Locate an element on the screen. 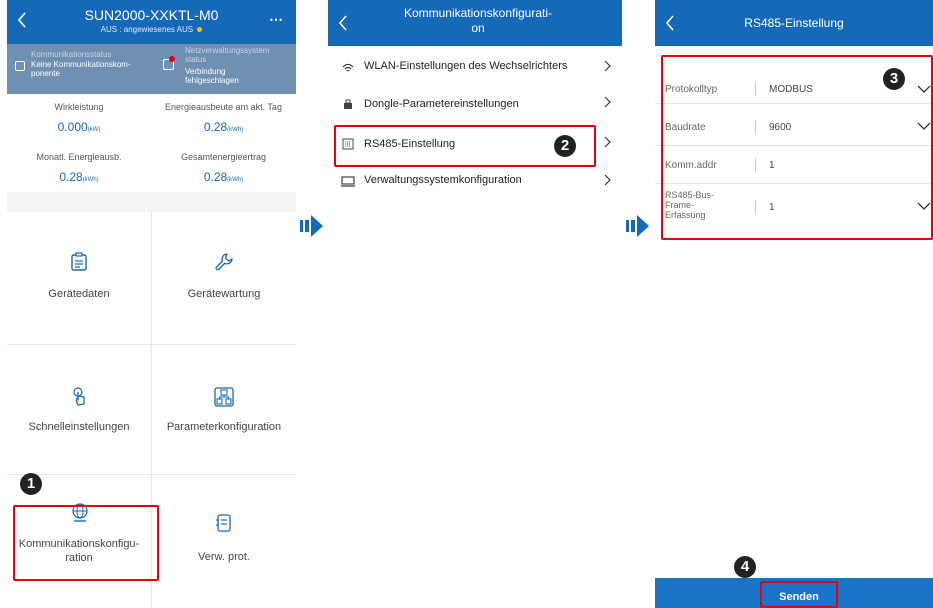  stat-total-yield: Gesamtenergieertrag 0.28(kWh) is located at coordinates (223, 168).